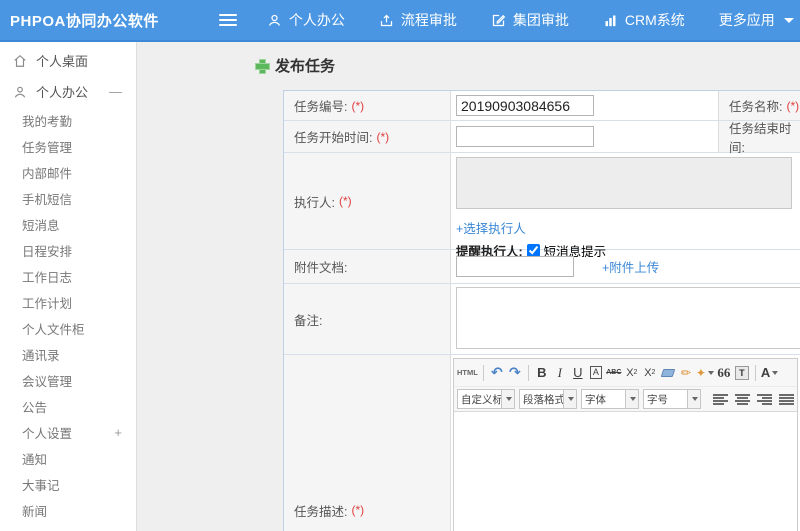  Describe the element at coordinates (68, 276) in the screenshot. I see `sidebar-item-work-log: 工作日志` at that location.